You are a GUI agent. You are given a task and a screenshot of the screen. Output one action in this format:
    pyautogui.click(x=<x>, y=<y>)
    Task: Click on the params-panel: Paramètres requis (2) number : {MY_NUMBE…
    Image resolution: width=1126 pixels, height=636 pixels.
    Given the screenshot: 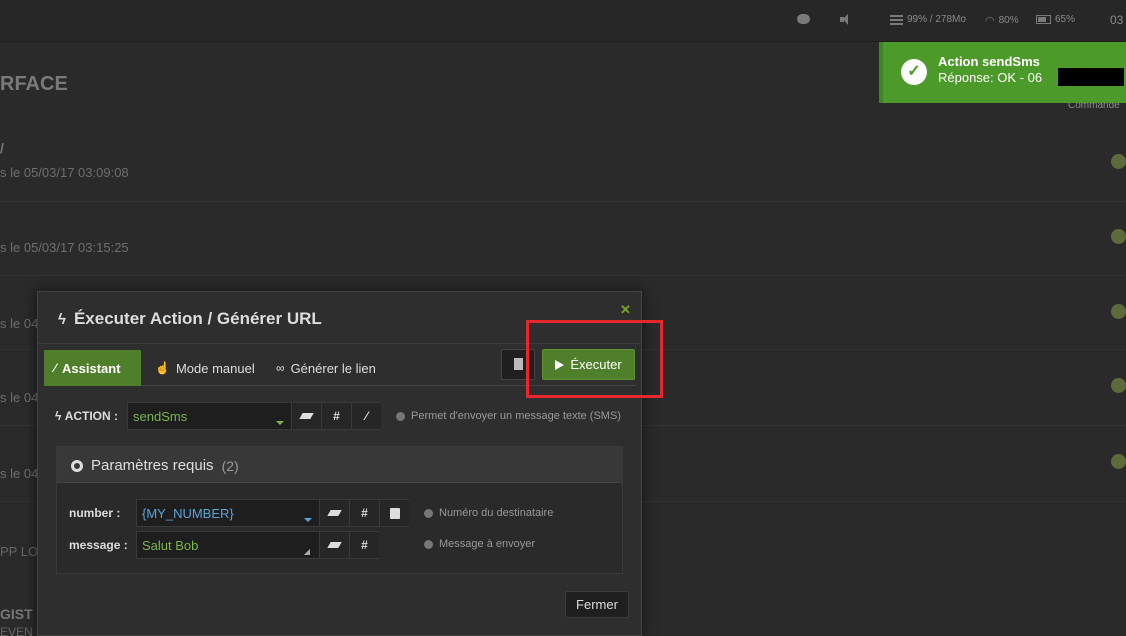 What is the action you would take?
    pyautogui.click(x=339, y=510)
    